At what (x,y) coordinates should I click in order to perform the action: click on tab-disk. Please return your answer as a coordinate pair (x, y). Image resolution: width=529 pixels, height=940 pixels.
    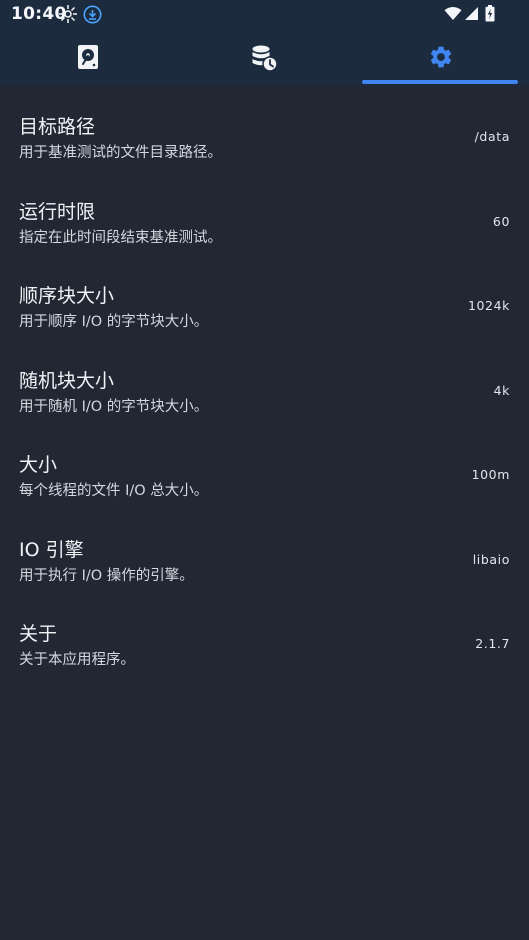
    Looking at the image, I should click on (88, 58).